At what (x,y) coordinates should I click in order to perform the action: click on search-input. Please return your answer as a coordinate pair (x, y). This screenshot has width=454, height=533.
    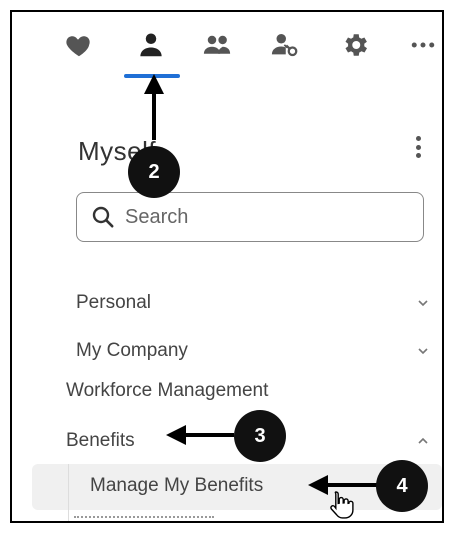
    Looking at the image, I should click on (255, 217).